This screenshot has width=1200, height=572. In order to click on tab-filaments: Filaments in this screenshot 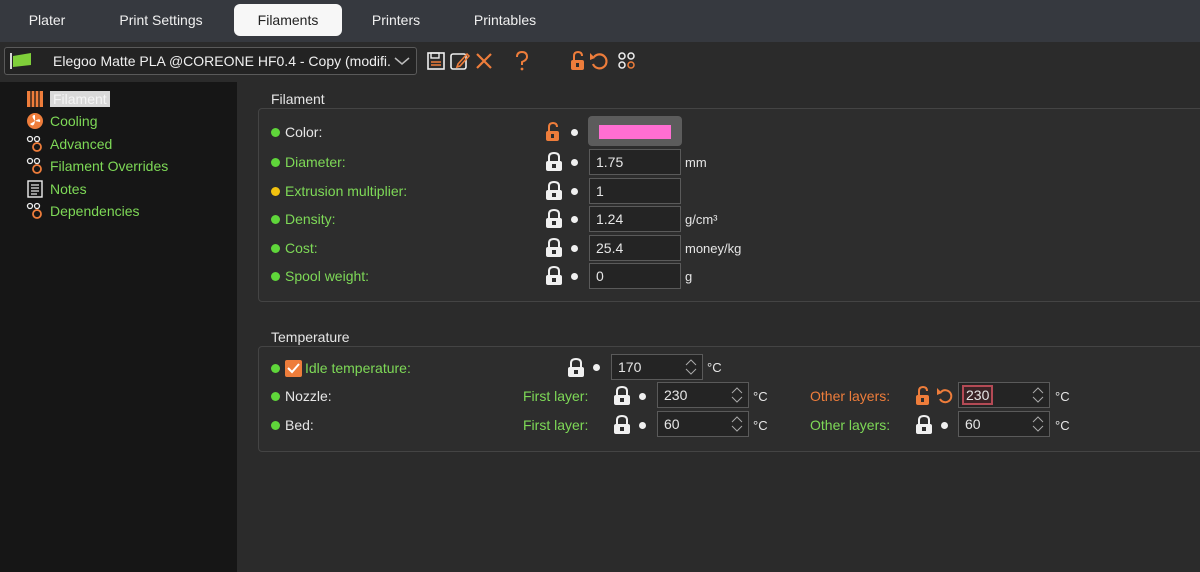, I will do `click(288, 20)`.